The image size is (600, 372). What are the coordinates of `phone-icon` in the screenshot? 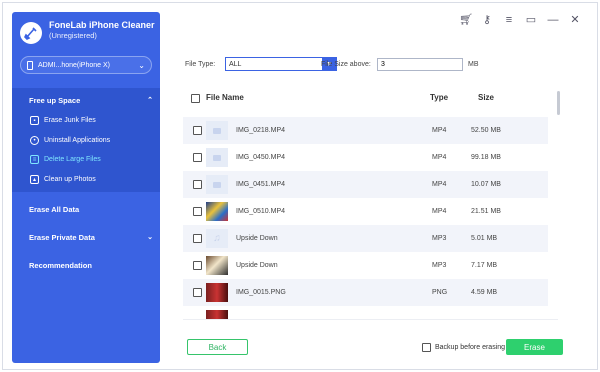 It's located at (30, 65).